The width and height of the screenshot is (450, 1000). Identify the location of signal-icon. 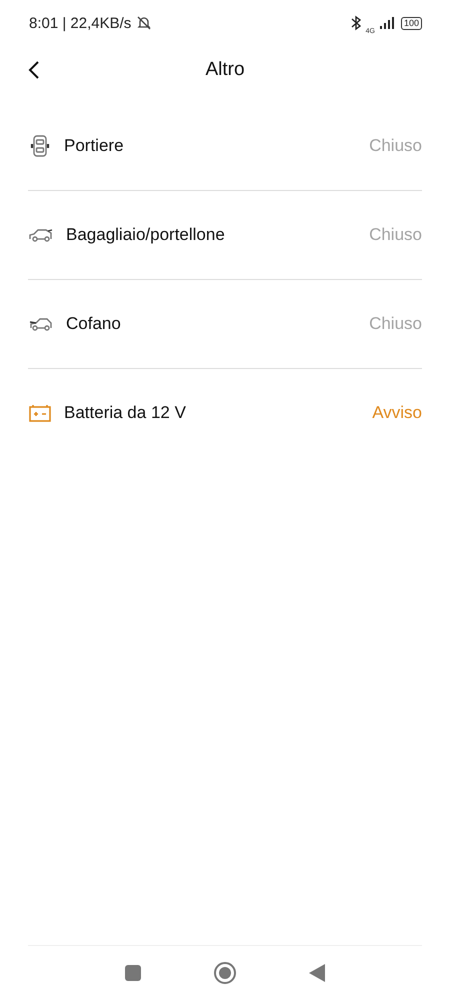
(388, 23).